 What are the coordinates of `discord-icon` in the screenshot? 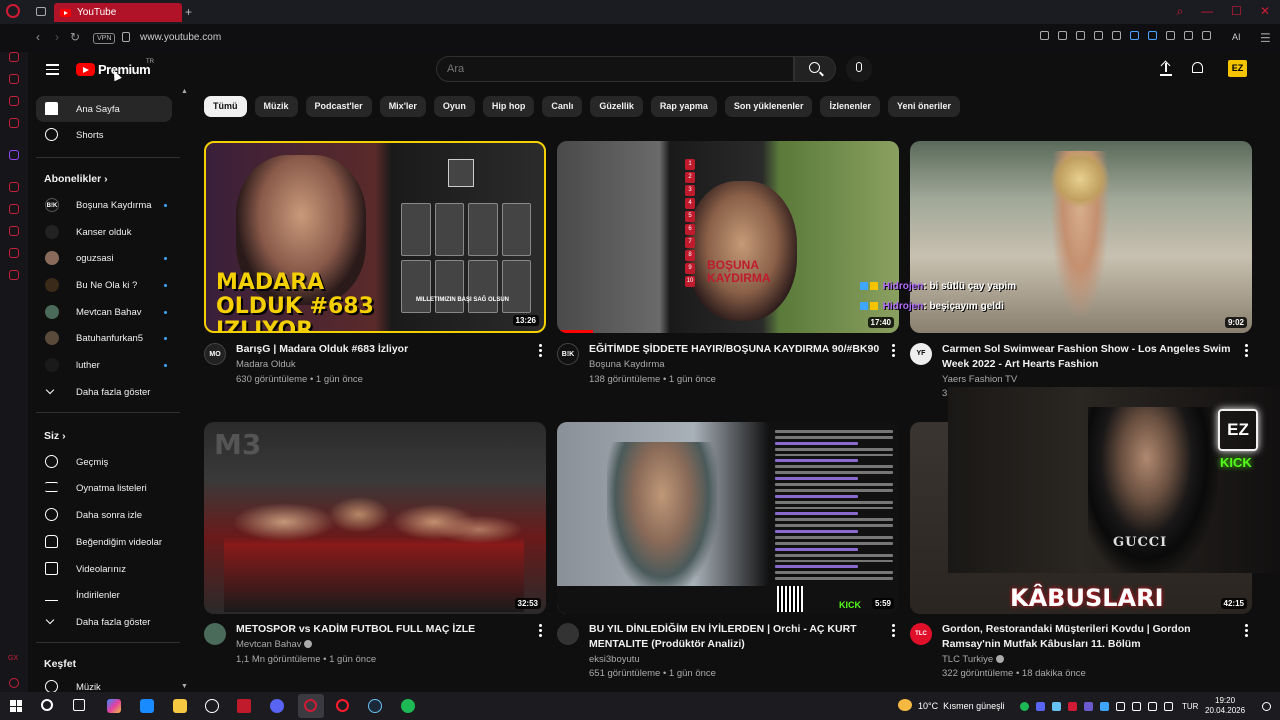 It's located at (277, 706).